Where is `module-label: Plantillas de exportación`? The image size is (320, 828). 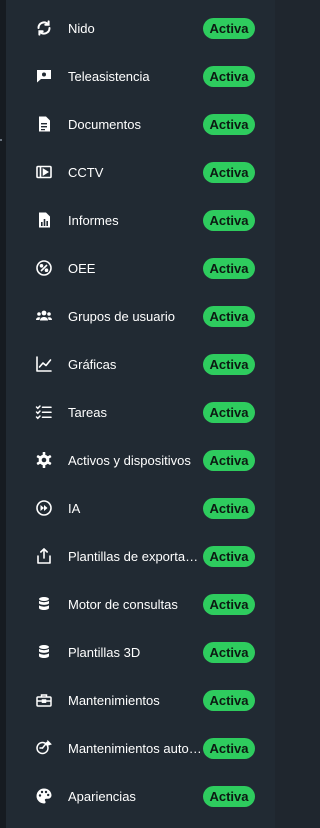 module-label: Plantillas de exportación is located at coordinates (136, 556).